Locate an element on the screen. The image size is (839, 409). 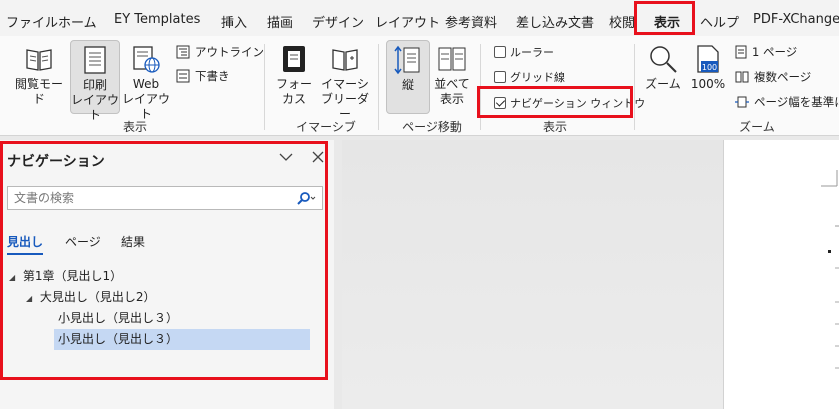
web-layout-button: Web レイアウト is located at coordinates (146, 83).